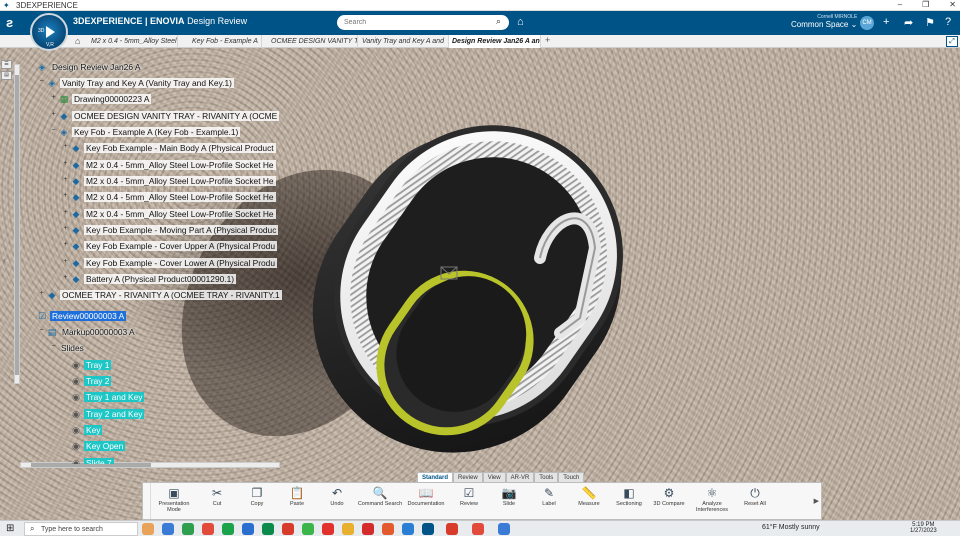  What do you see at coordinates (549, 501) in the screenshot?
I see `label-button: ✎ Label` at bounding box center [549, 501].